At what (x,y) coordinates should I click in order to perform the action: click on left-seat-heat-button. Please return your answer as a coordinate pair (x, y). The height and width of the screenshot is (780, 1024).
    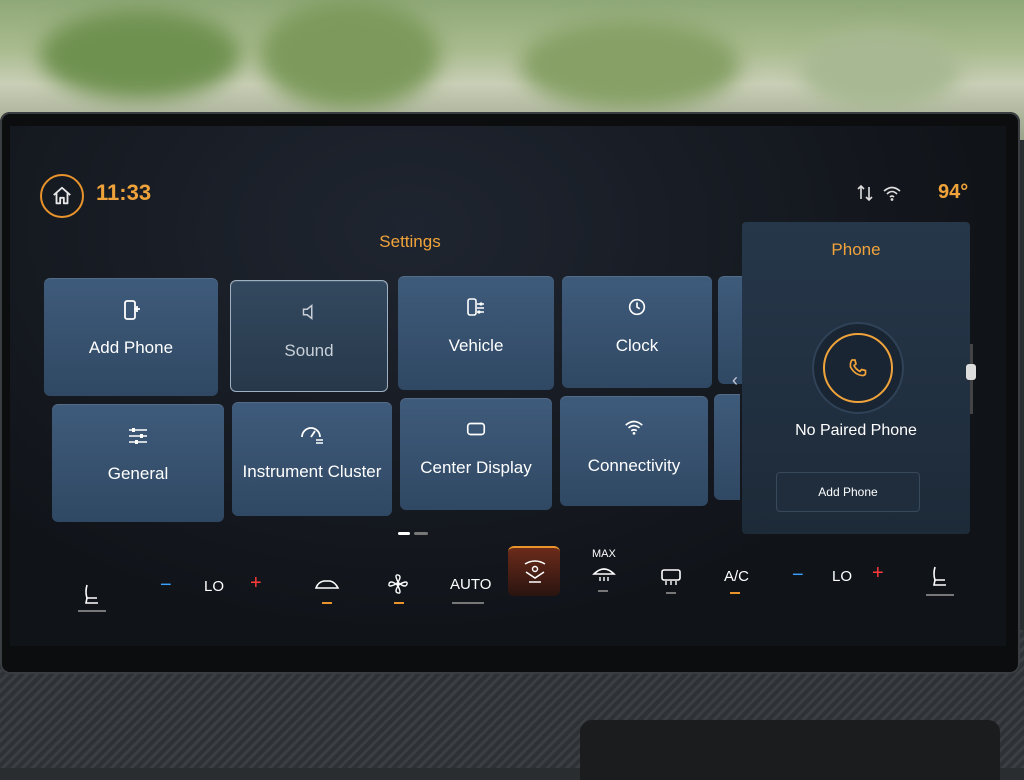
    Looking at the image, I should click on (92, 596).